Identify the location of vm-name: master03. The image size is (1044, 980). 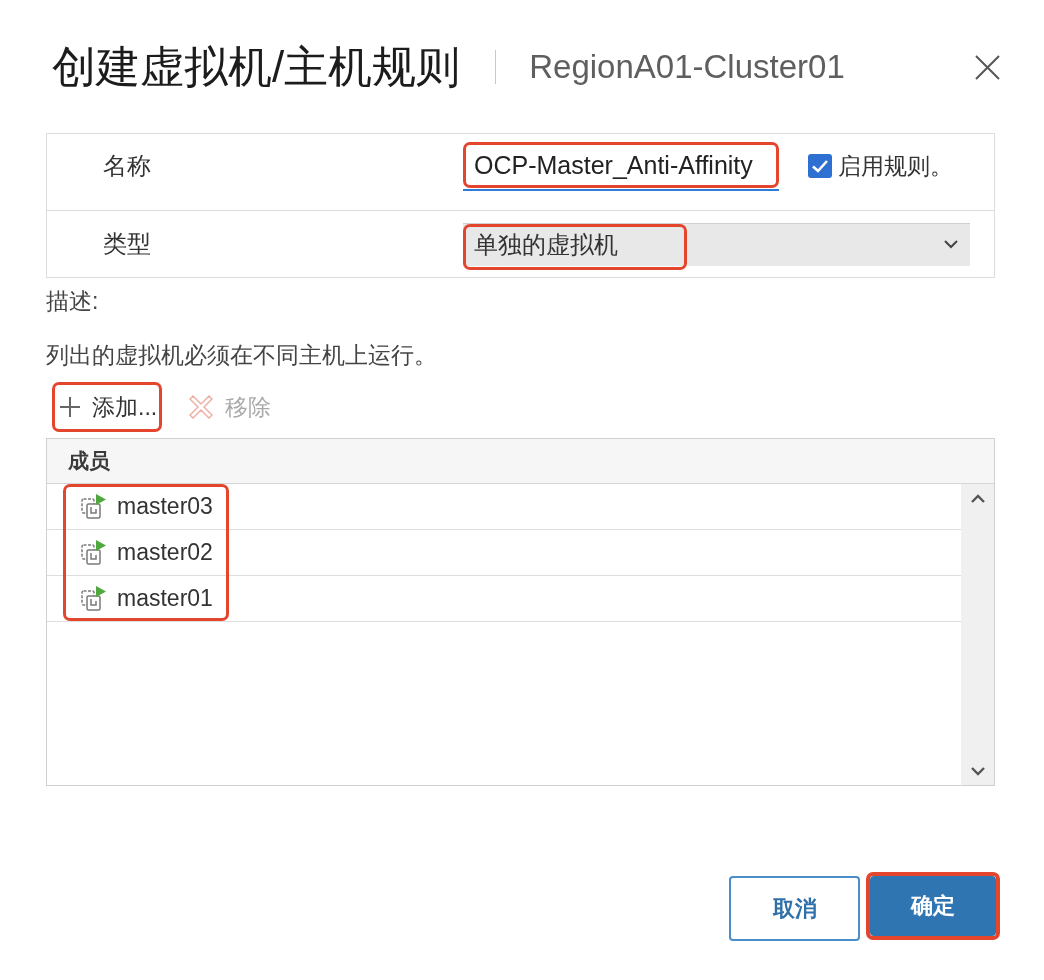
(165, 506).